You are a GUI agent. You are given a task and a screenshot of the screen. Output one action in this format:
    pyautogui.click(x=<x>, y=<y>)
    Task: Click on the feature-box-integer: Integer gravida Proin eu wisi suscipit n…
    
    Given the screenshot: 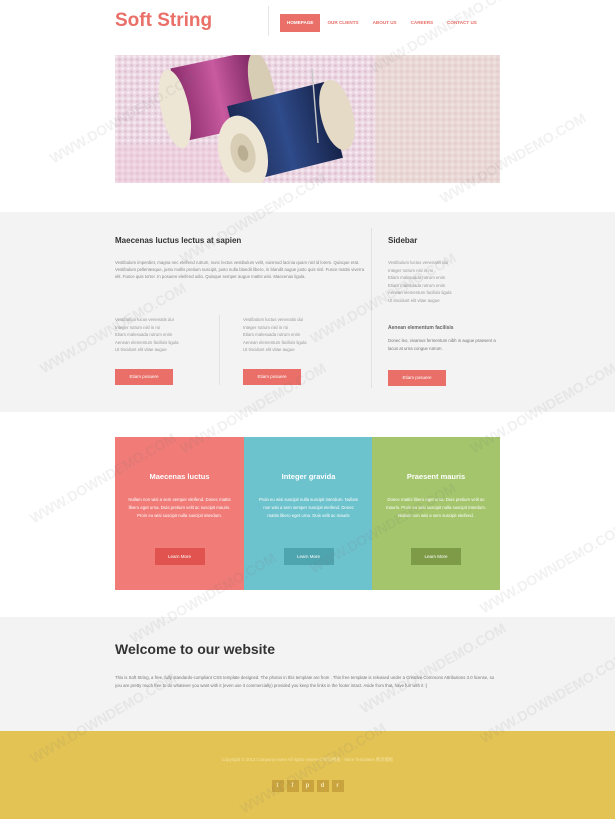 What is the action you would take?
    pyautogui.click(x=308, y=513)
    